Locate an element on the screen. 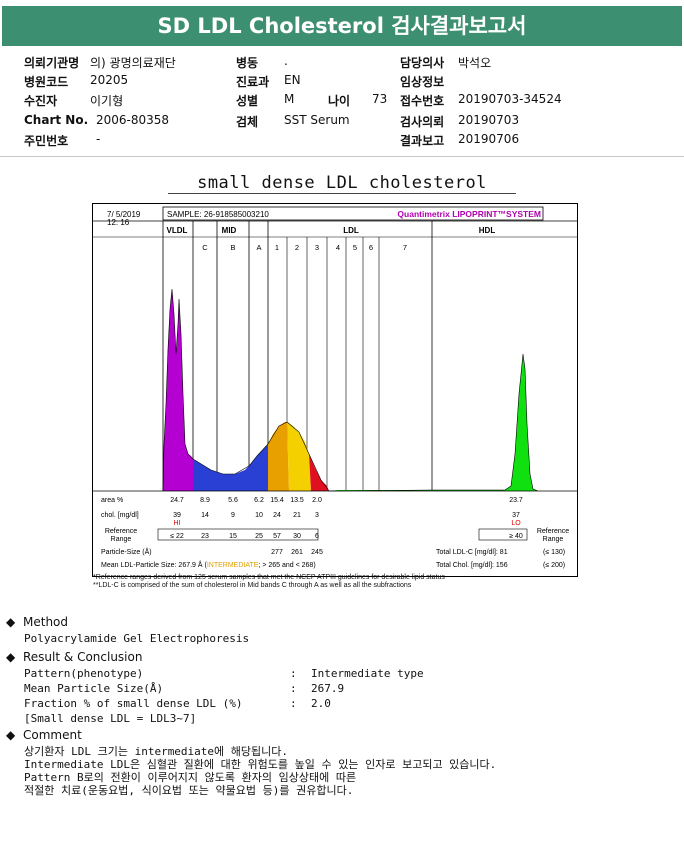 Image resolution: width=684 pixels, height=859 pixels. area-value: 2.0 is located at coordinates (317, 500).